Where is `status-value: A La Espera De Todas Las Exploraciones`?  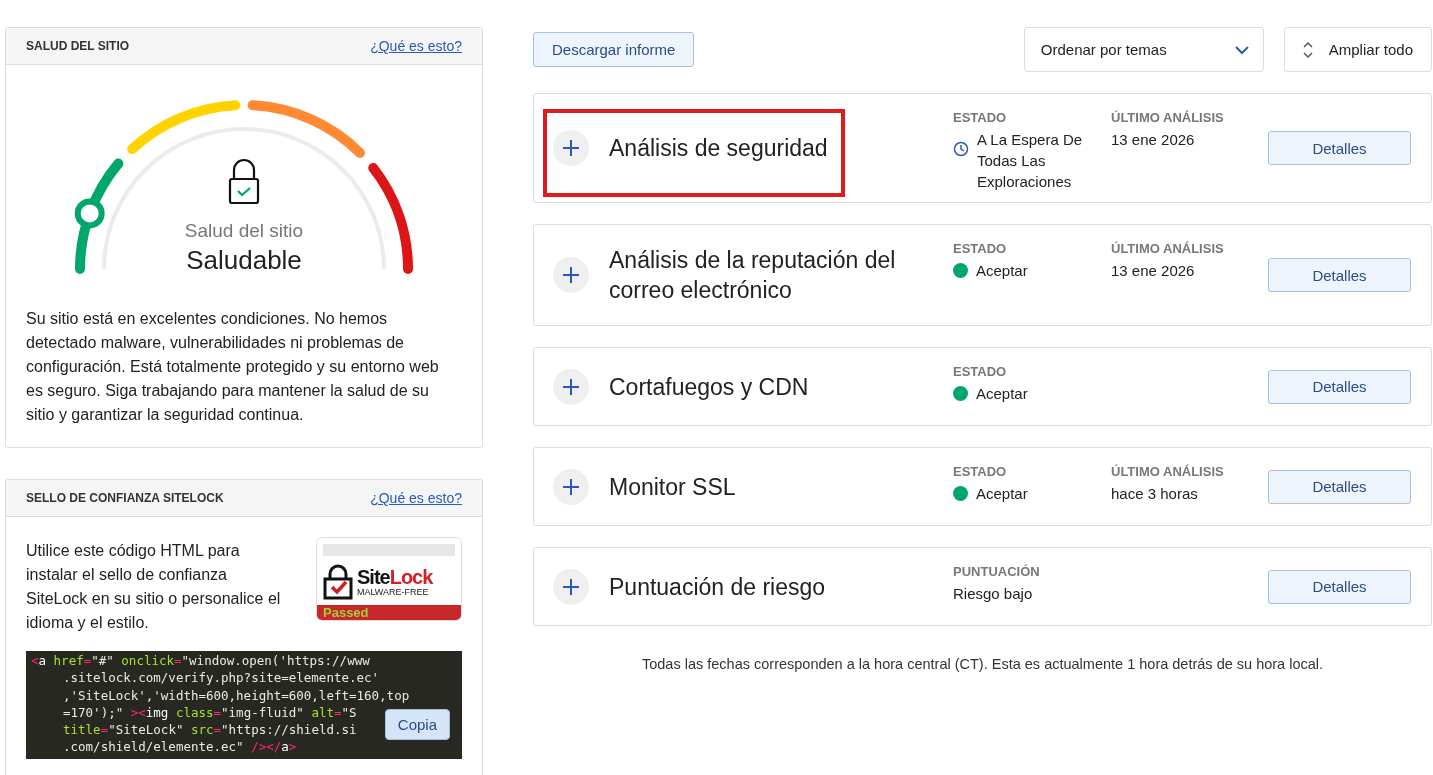
status-value: A La Espera De Todas Las Exploraciones is located at coordinates (1030, 161).